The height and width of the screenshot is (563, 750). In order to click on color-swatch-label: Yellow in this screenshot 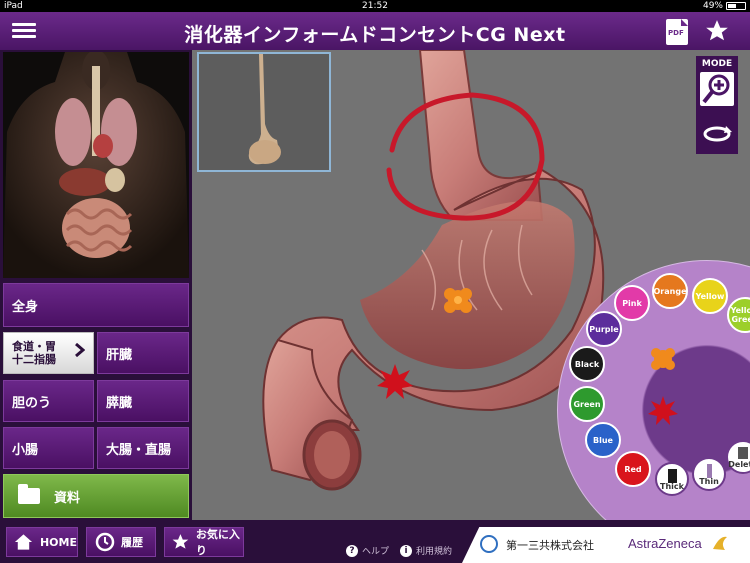, I will do `click(710, 296)`.